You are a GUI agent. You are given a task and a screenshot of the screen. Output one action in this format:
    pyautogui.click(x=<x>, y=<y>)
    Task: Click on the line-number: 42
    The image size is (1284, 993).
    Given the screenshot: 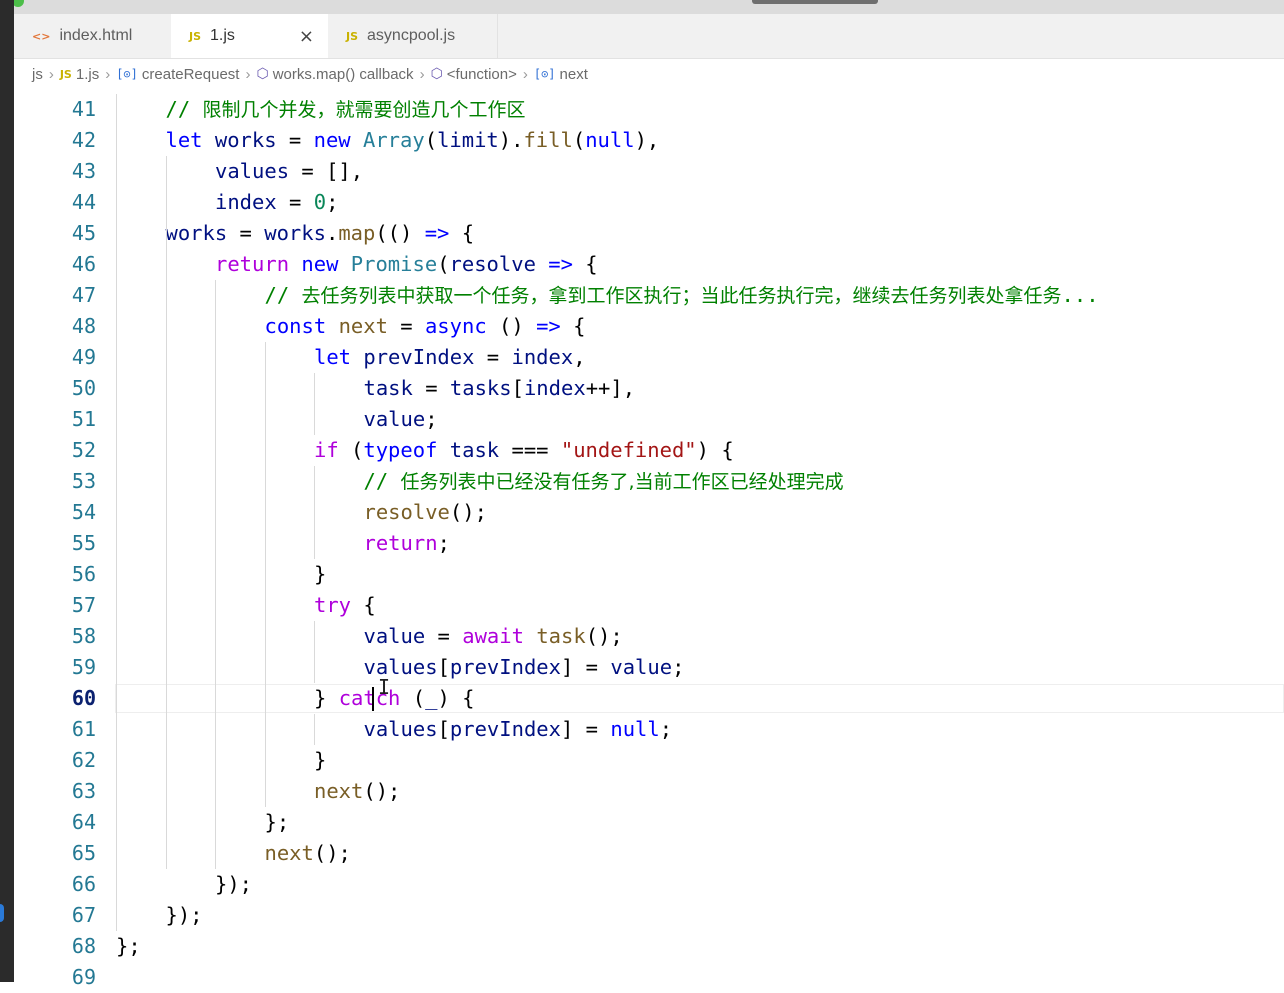 What is the action you would take?
    pyautogui.click(x=83, y=140)
    